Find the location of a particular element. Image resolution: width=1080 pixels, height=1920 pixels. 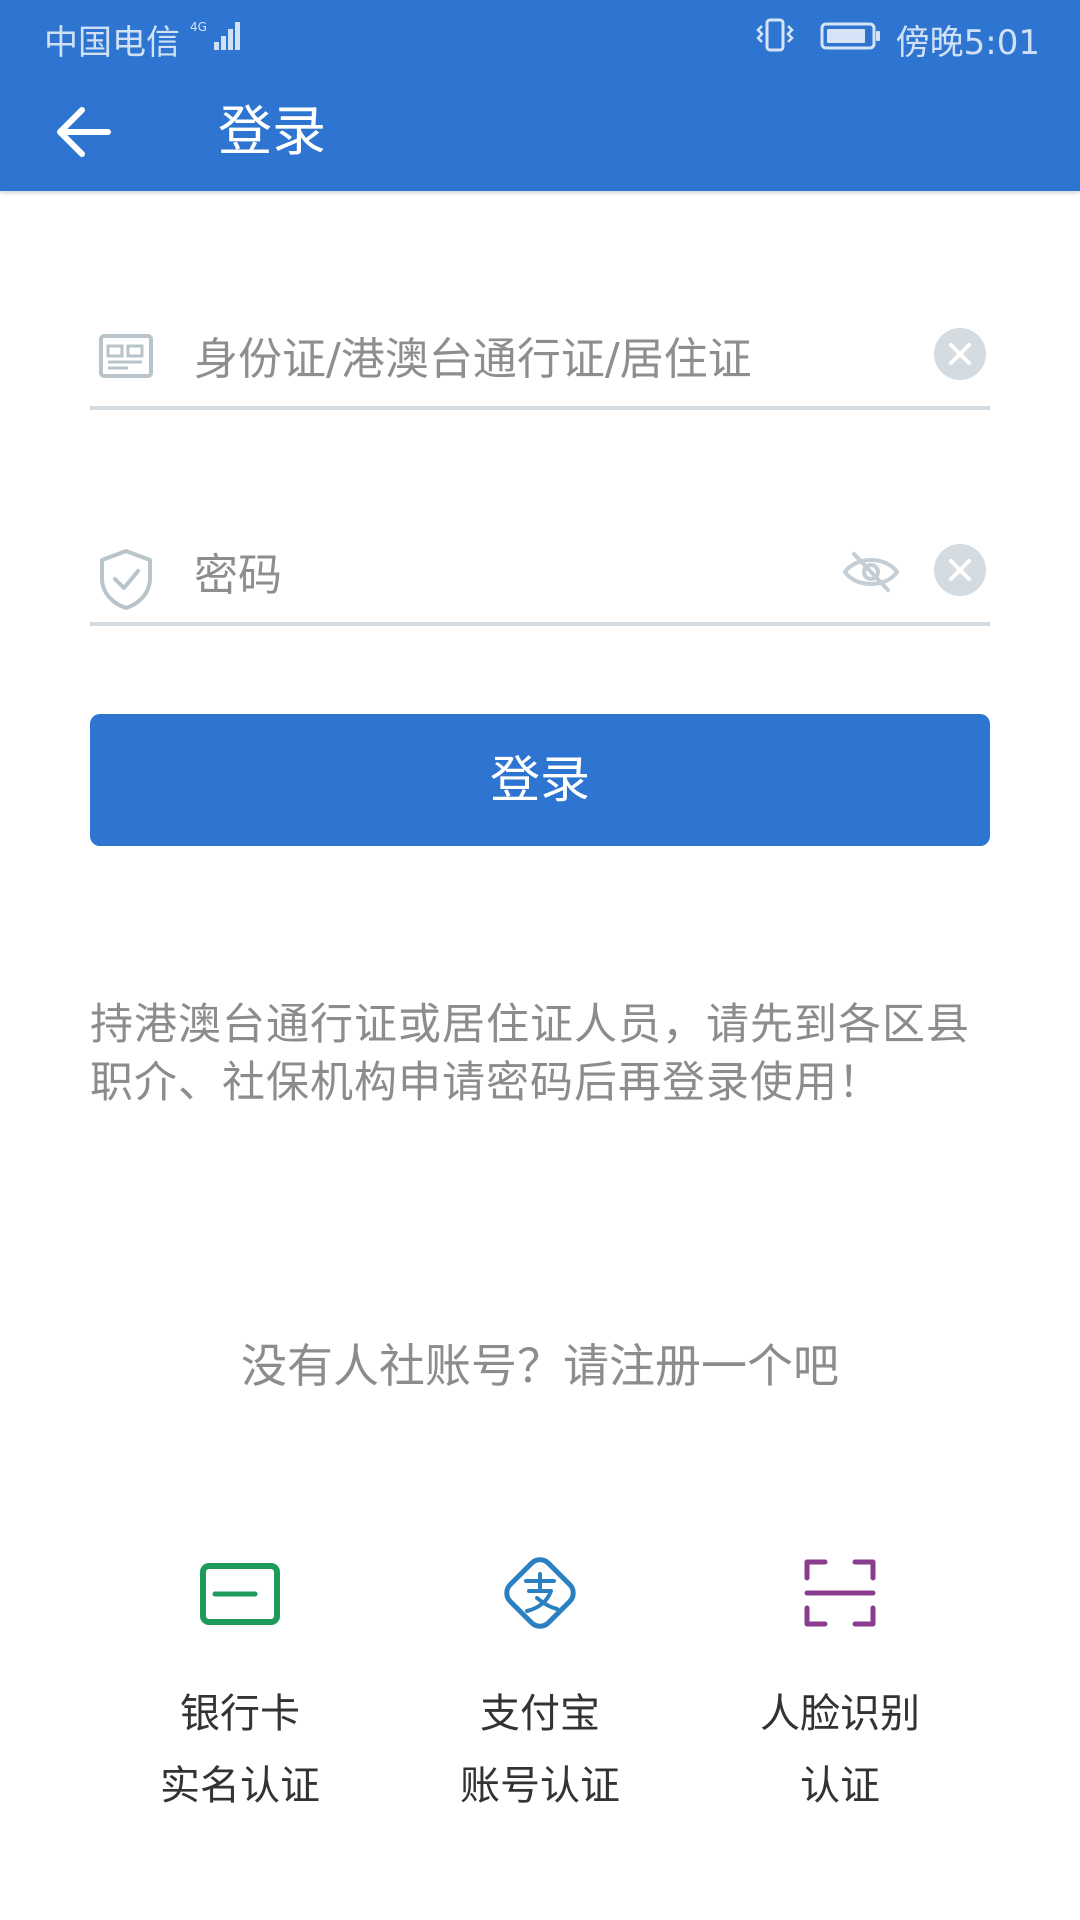

register-link: 没有人社账号？请注册一个吧 is located at coordinates (540, 1363).